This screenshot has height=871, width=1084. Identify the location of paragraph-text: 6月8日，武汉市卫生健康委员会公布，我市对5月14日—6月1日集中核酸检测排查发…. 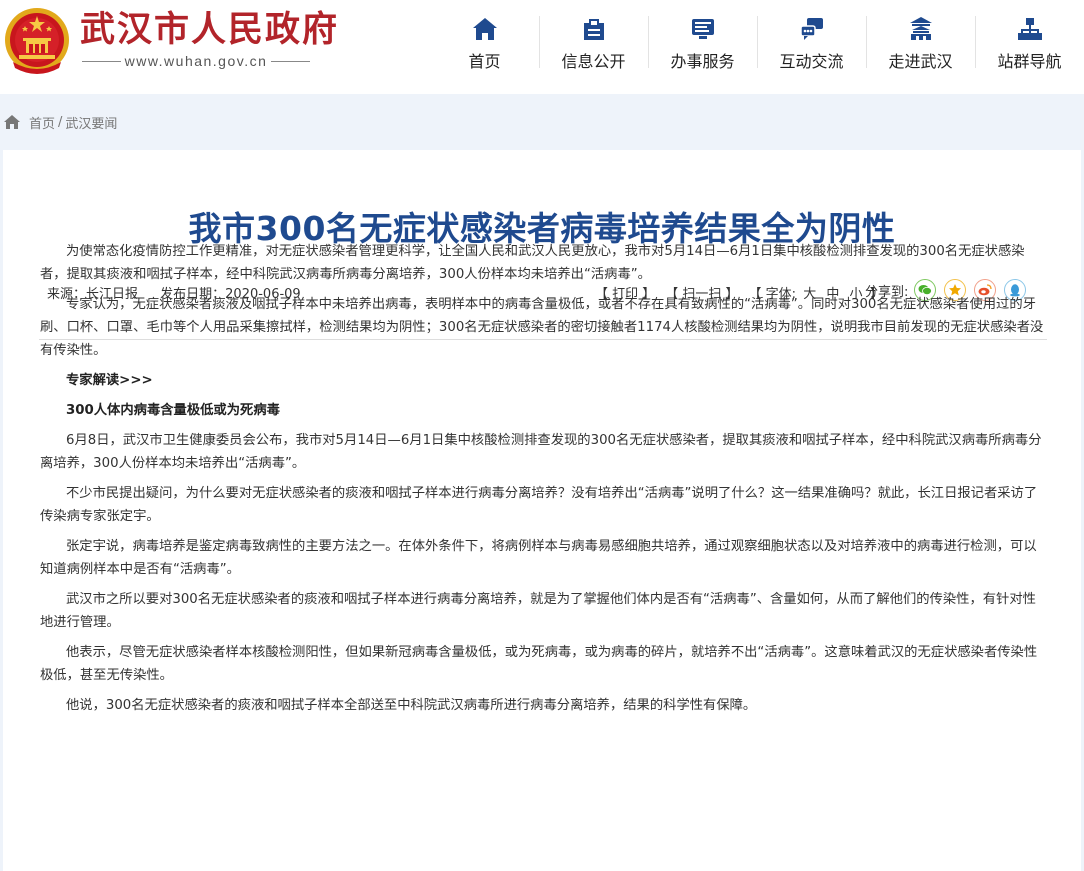
(541, 452).